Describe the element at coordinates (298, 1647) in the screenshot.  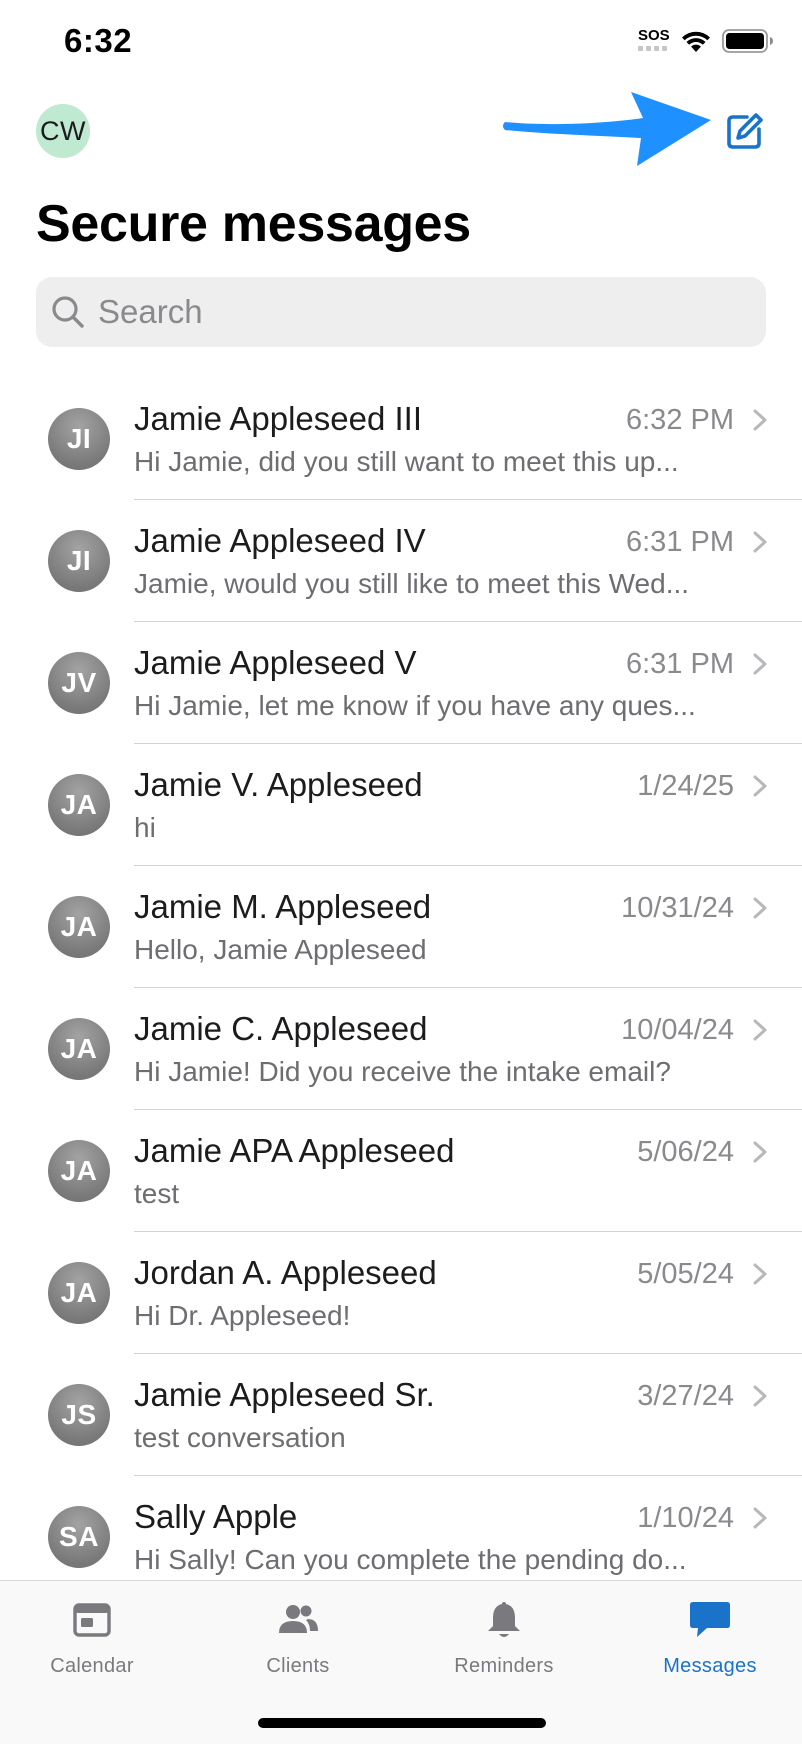
I see `tab-clients: Clients` at that location.